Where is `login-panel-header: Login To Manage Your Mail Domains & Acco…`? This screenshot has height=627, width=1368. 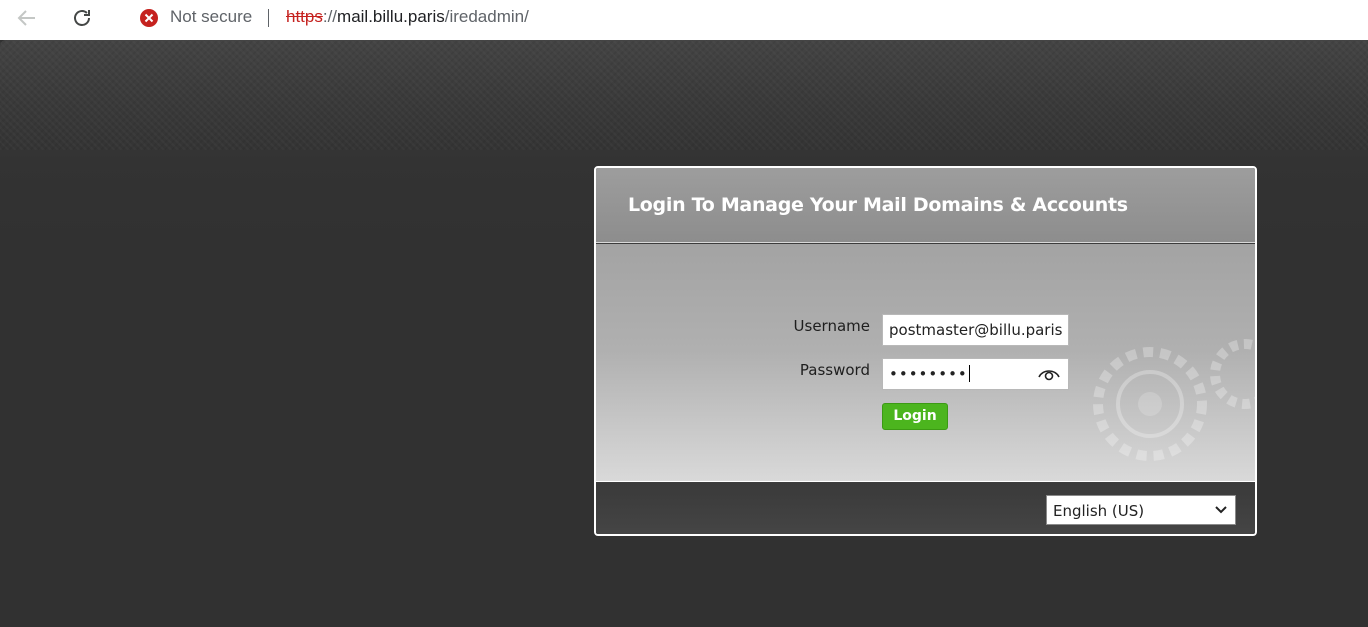
login-panel-header: Login To Manage Your Mail Domains & Acco… is located at coordinates (925, 205).